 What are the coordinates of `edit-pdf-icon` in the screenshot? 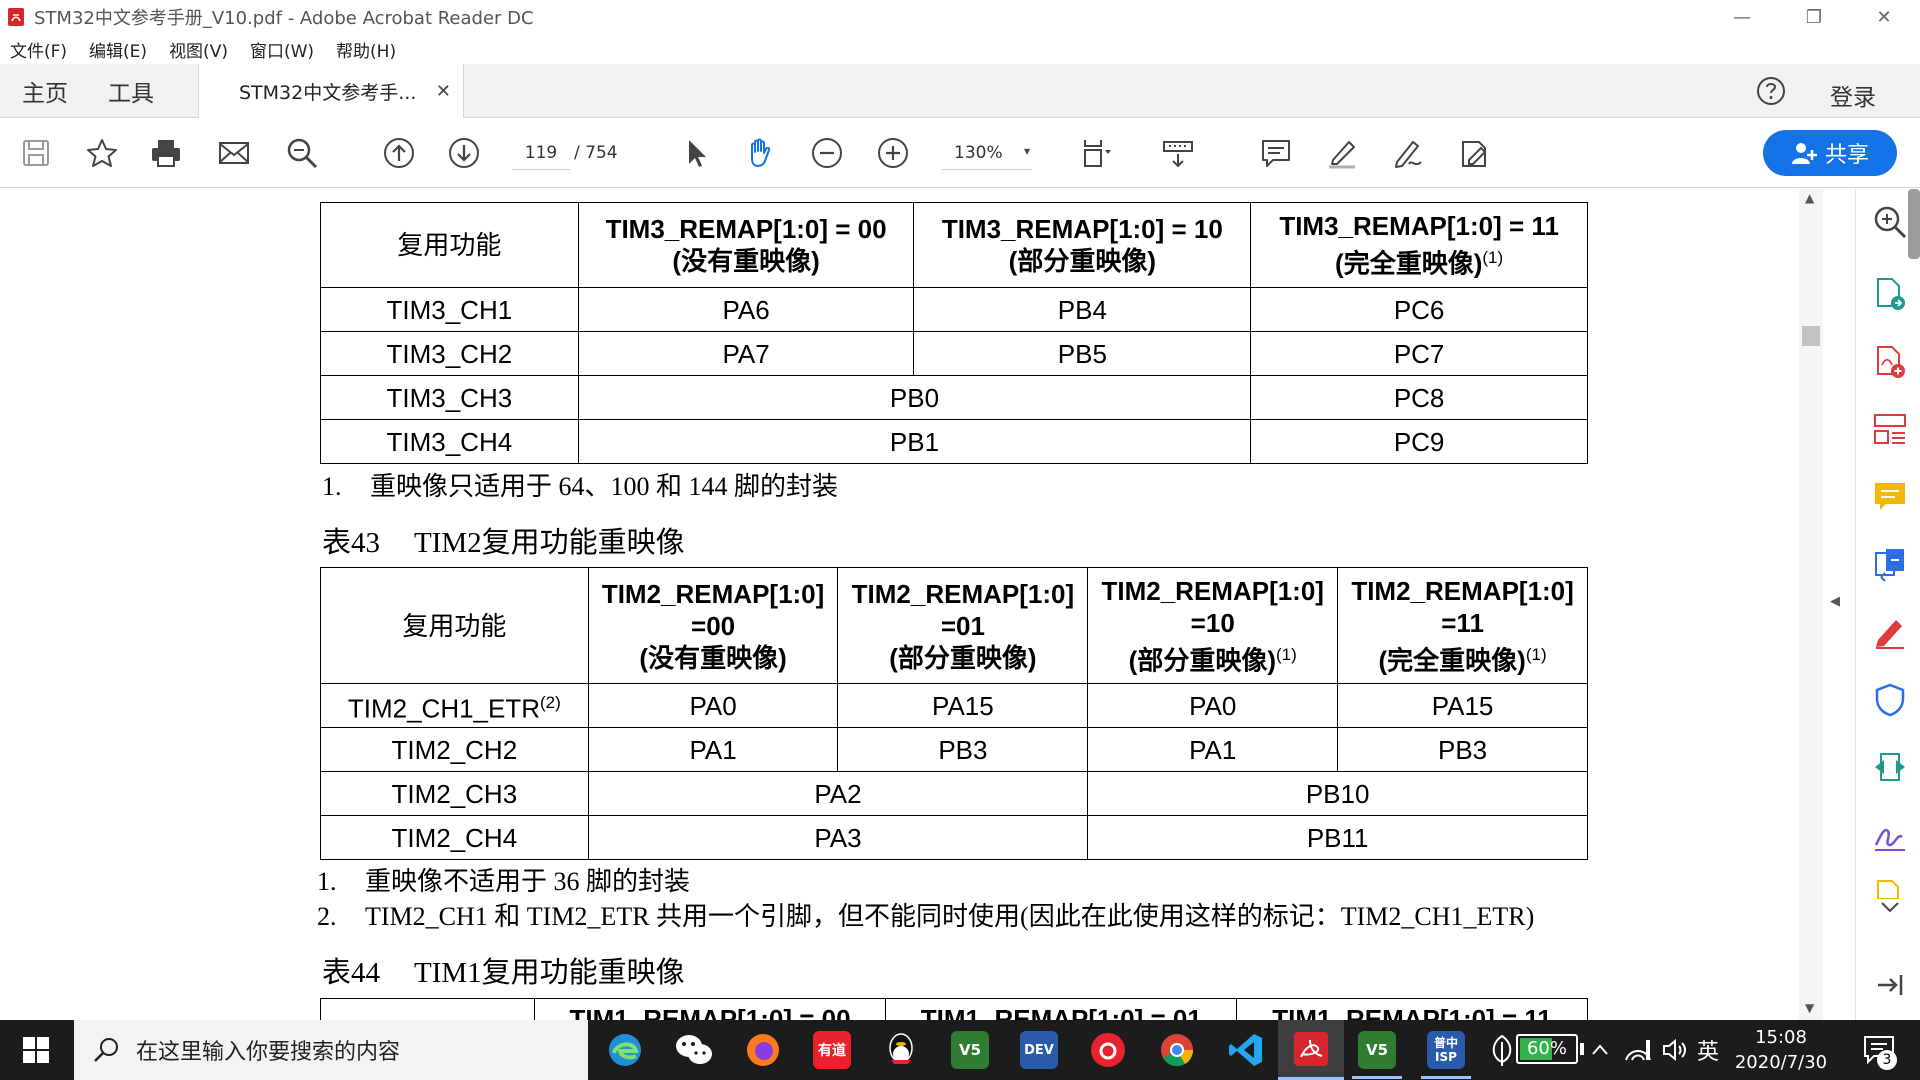 It's located at (1890, 632).